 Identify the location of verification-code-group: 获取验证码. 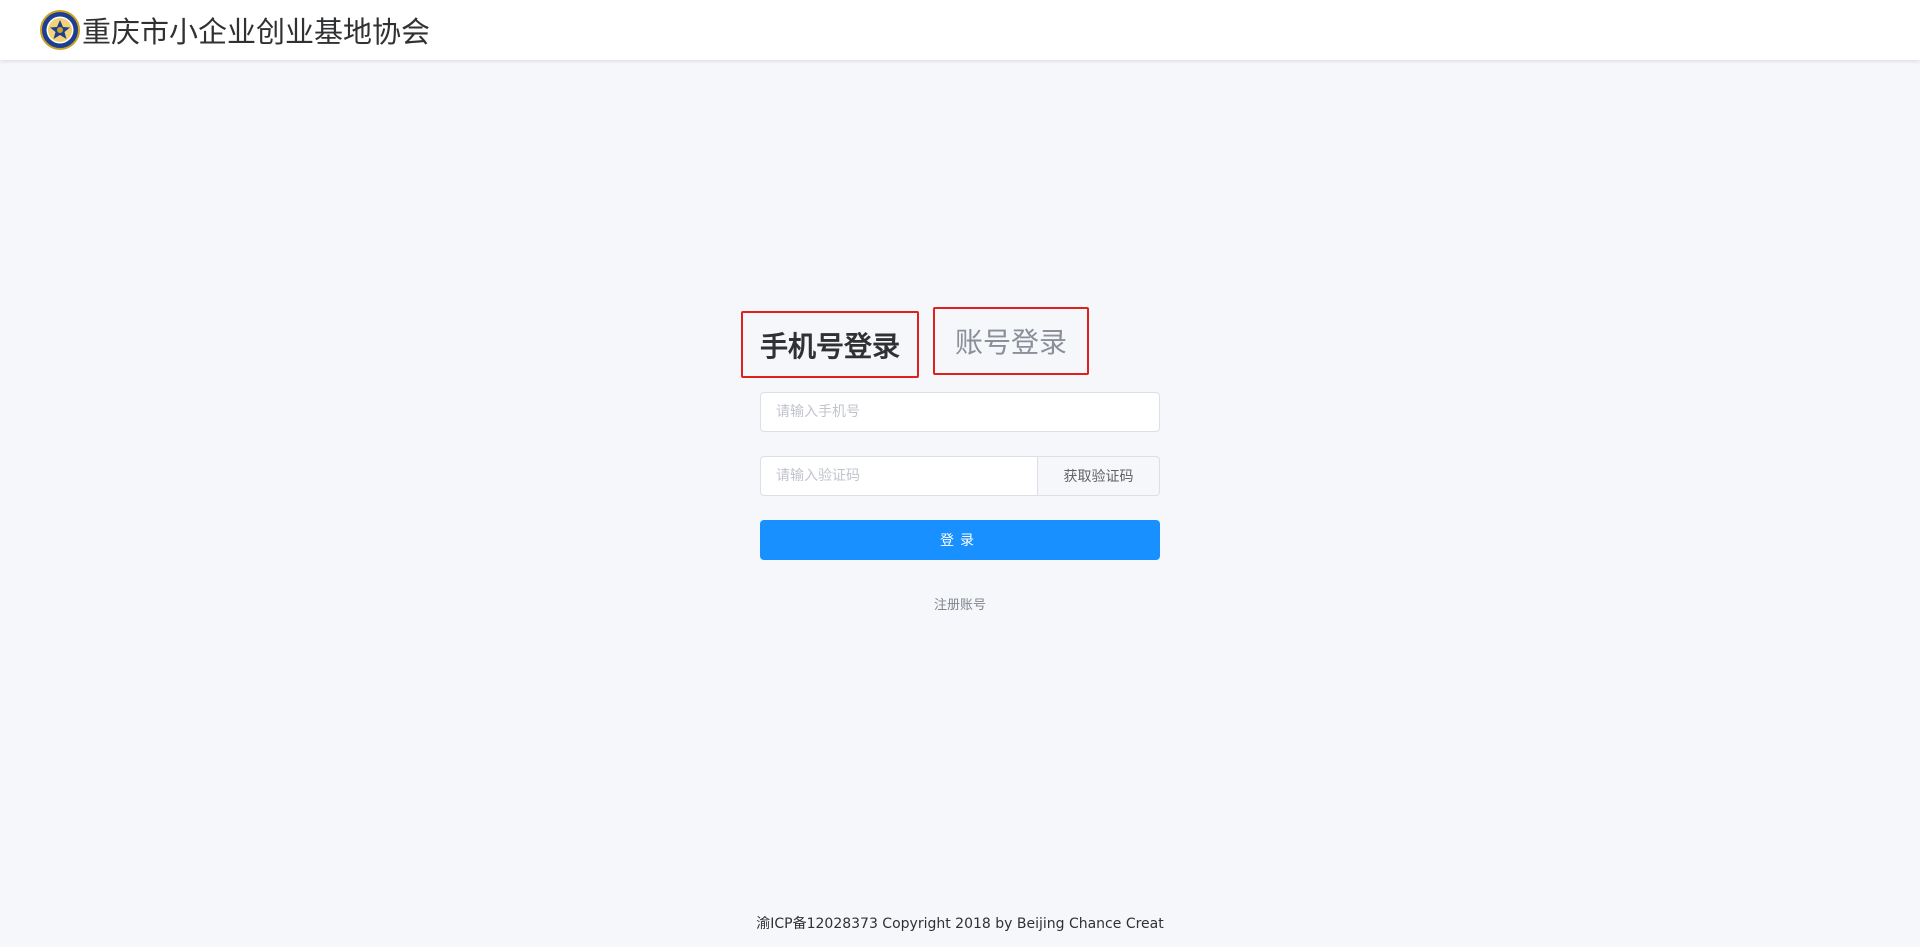
(960, 476).